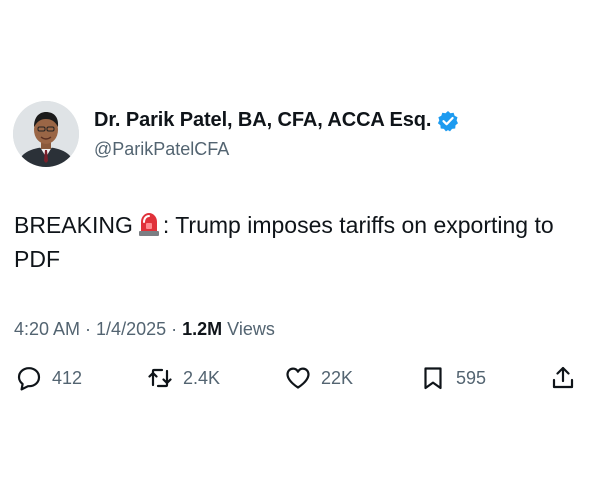 This screenshot has width=600, height=486. What do you see at coordinates (131, 329) in the screenshot?
I see `tweet-date: 1/4/2025` at bounding box center [131, 329].